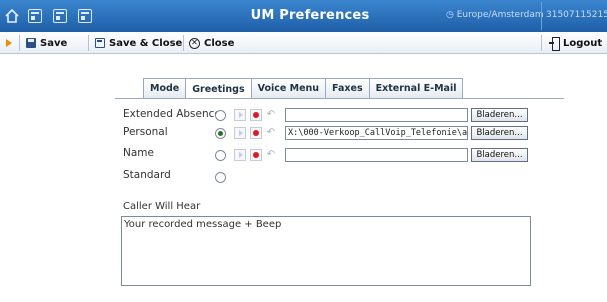 This screenshot has height=302, width=607. What do you see at coordinates (145, 132) in the screenshot?
I see `greeting-label-personal: Personal` at bounding box center [145, 132].